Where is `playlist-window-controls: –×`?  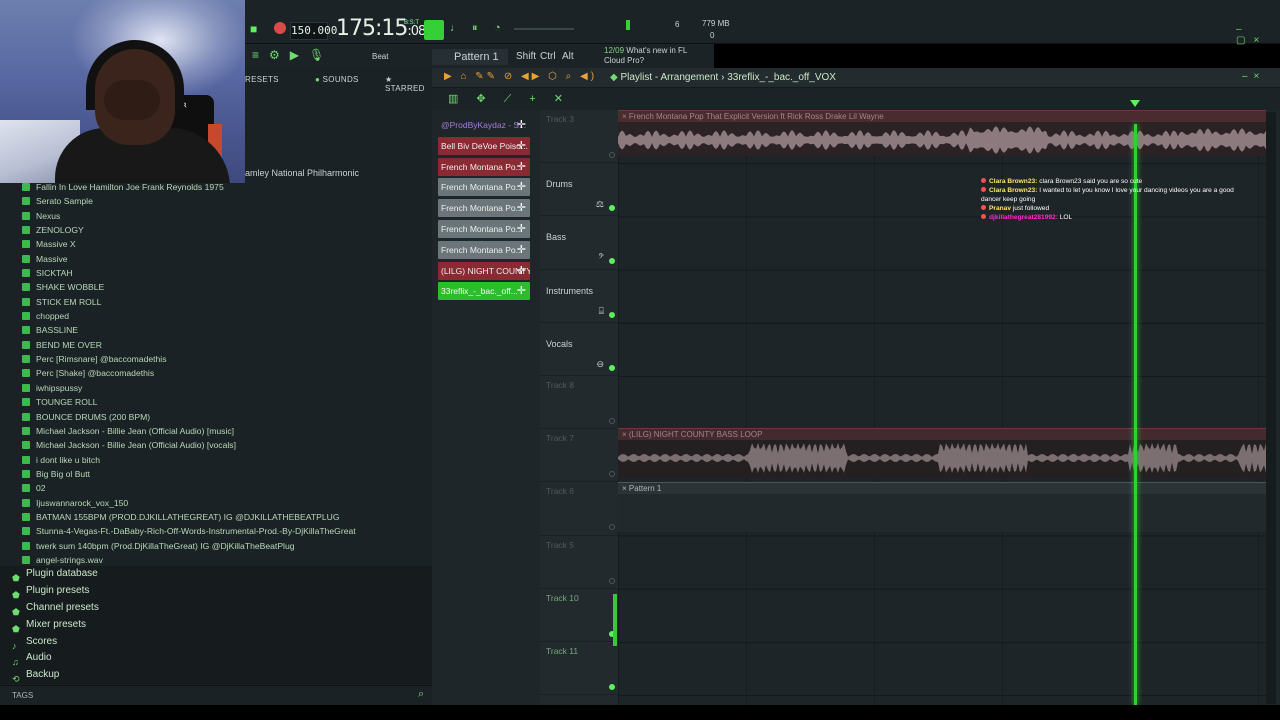 playlist-window-controls: –× is located at coordinates (1253, 76).